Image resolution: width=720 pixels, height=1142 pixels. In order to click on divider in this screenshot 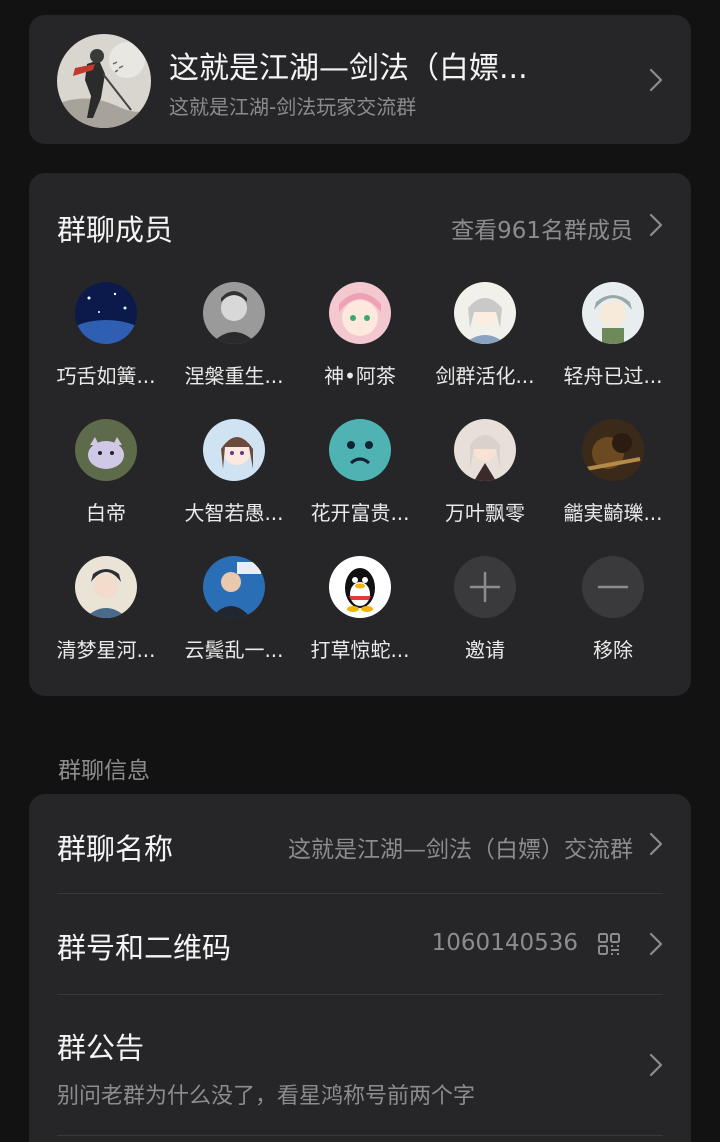, I will do `click(360, 1135)`.